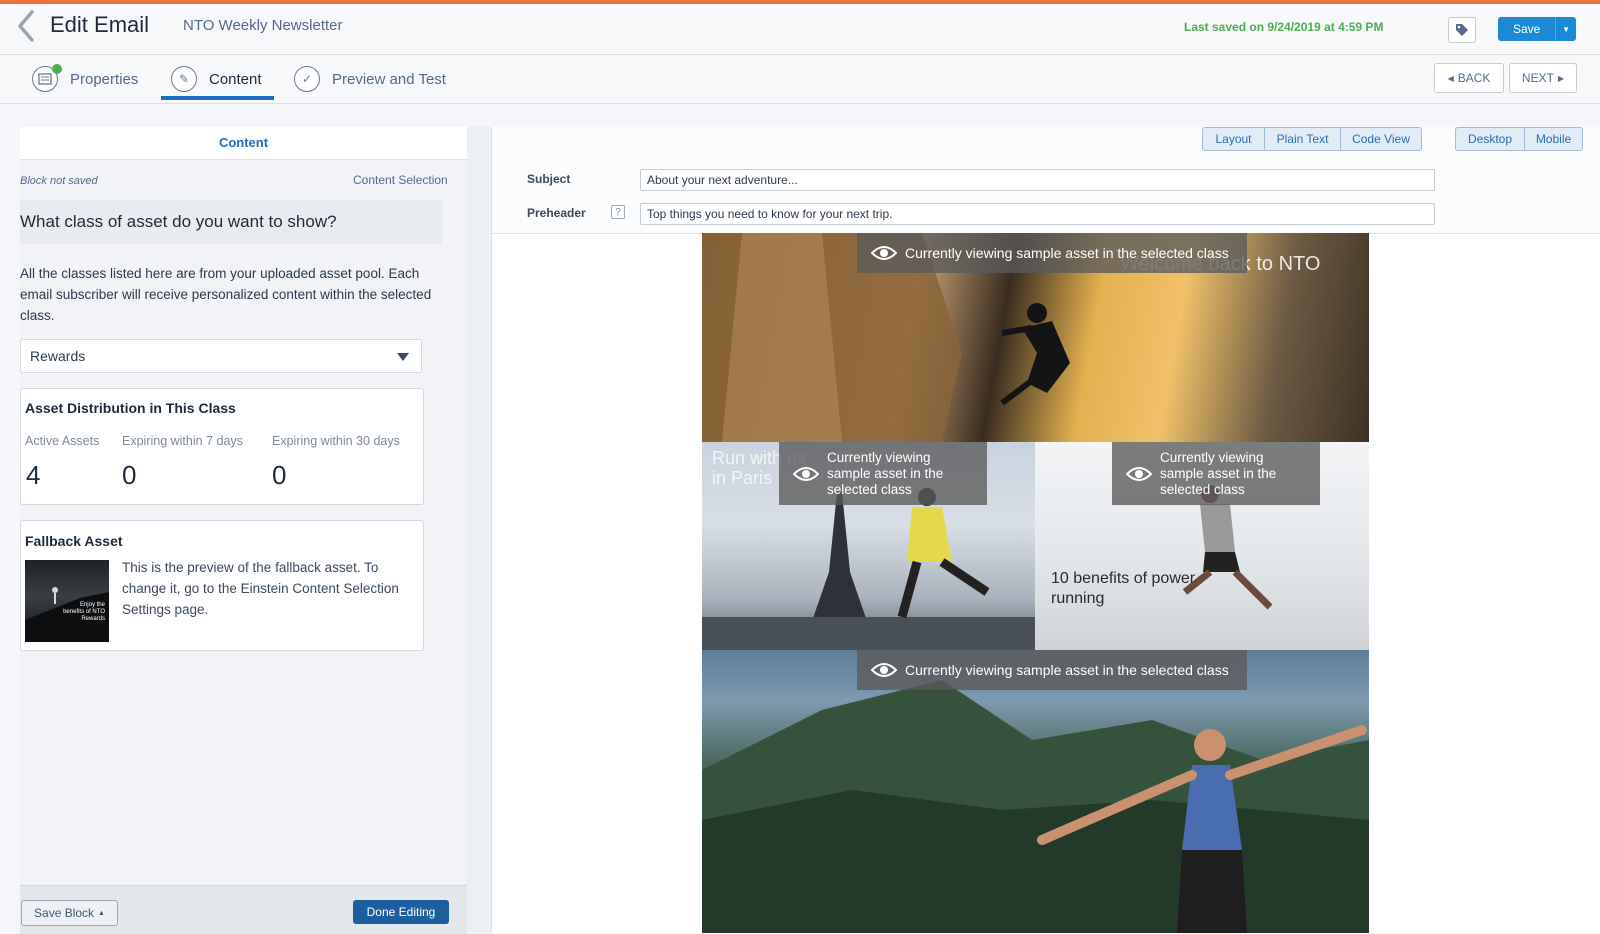  I want to click on code-view-button: Code View, so click(1381, 139).